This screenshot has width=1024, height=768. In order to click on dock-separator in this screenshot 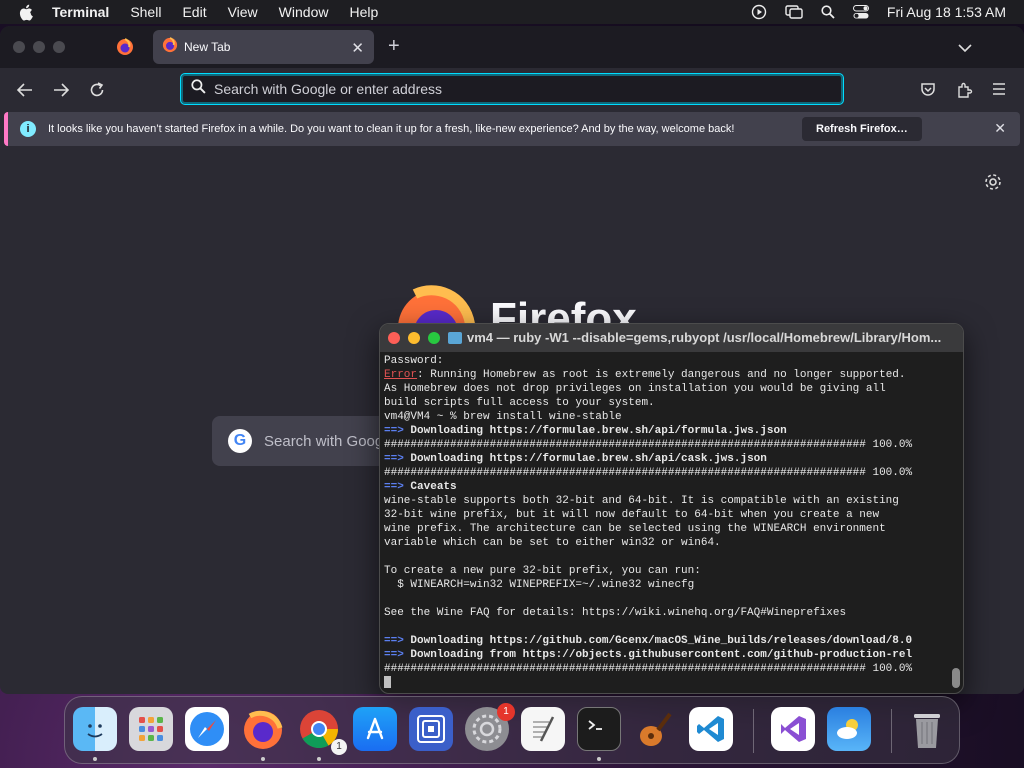, I will do `click(753, 731)`.